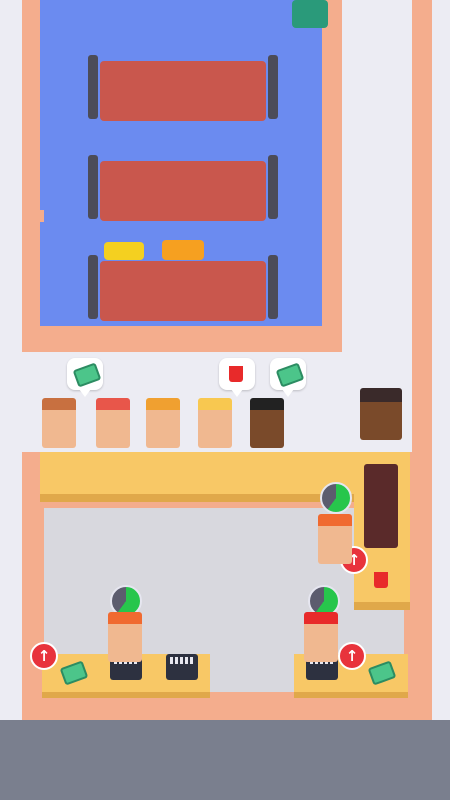 The image size is (450, 800). I want to click on customer-arriving, so click(381, 414).